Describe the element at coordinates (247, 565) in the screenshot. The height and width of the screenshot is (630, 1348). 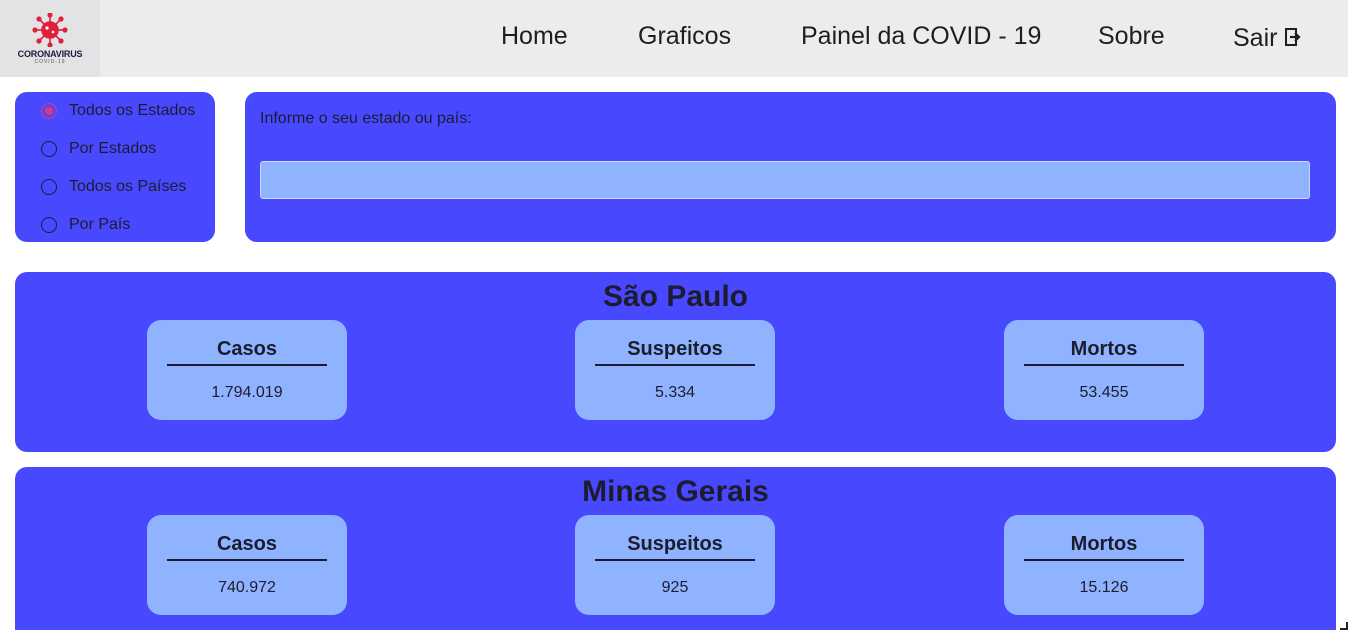
I see `stat-box-casos: Casos 740.972` at that location.